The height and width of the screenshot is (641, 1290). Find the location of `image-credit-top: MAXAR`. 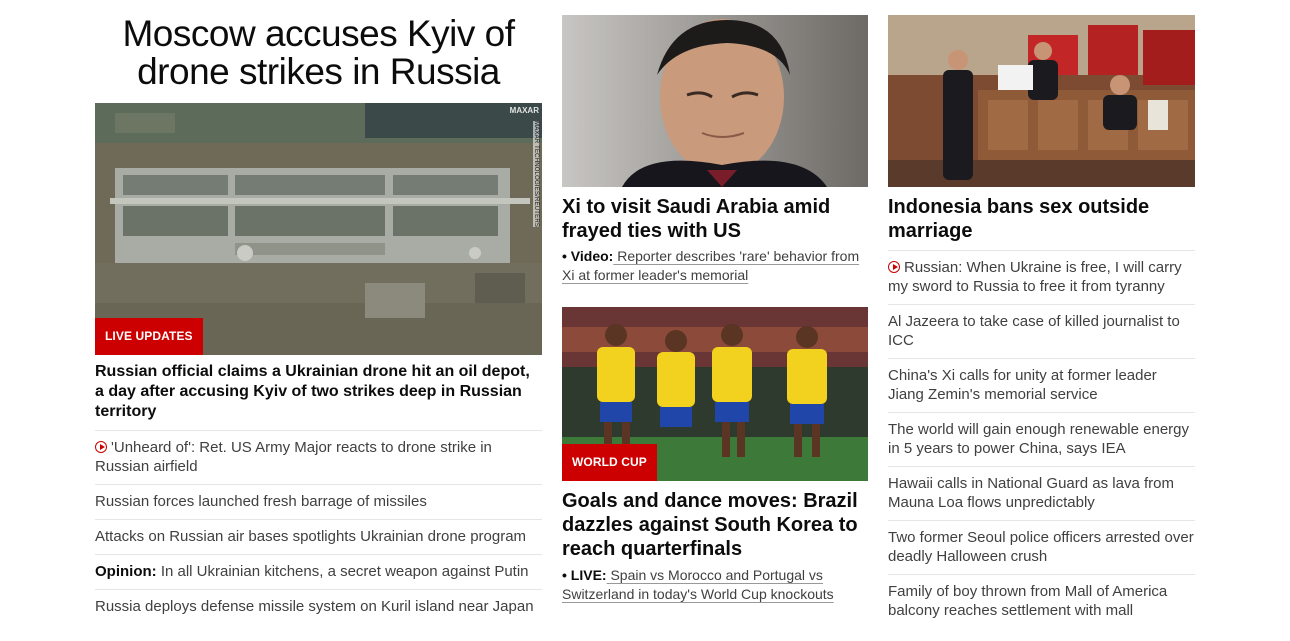

image-credit-top: MAXAR is located at coordinates (524, 110).